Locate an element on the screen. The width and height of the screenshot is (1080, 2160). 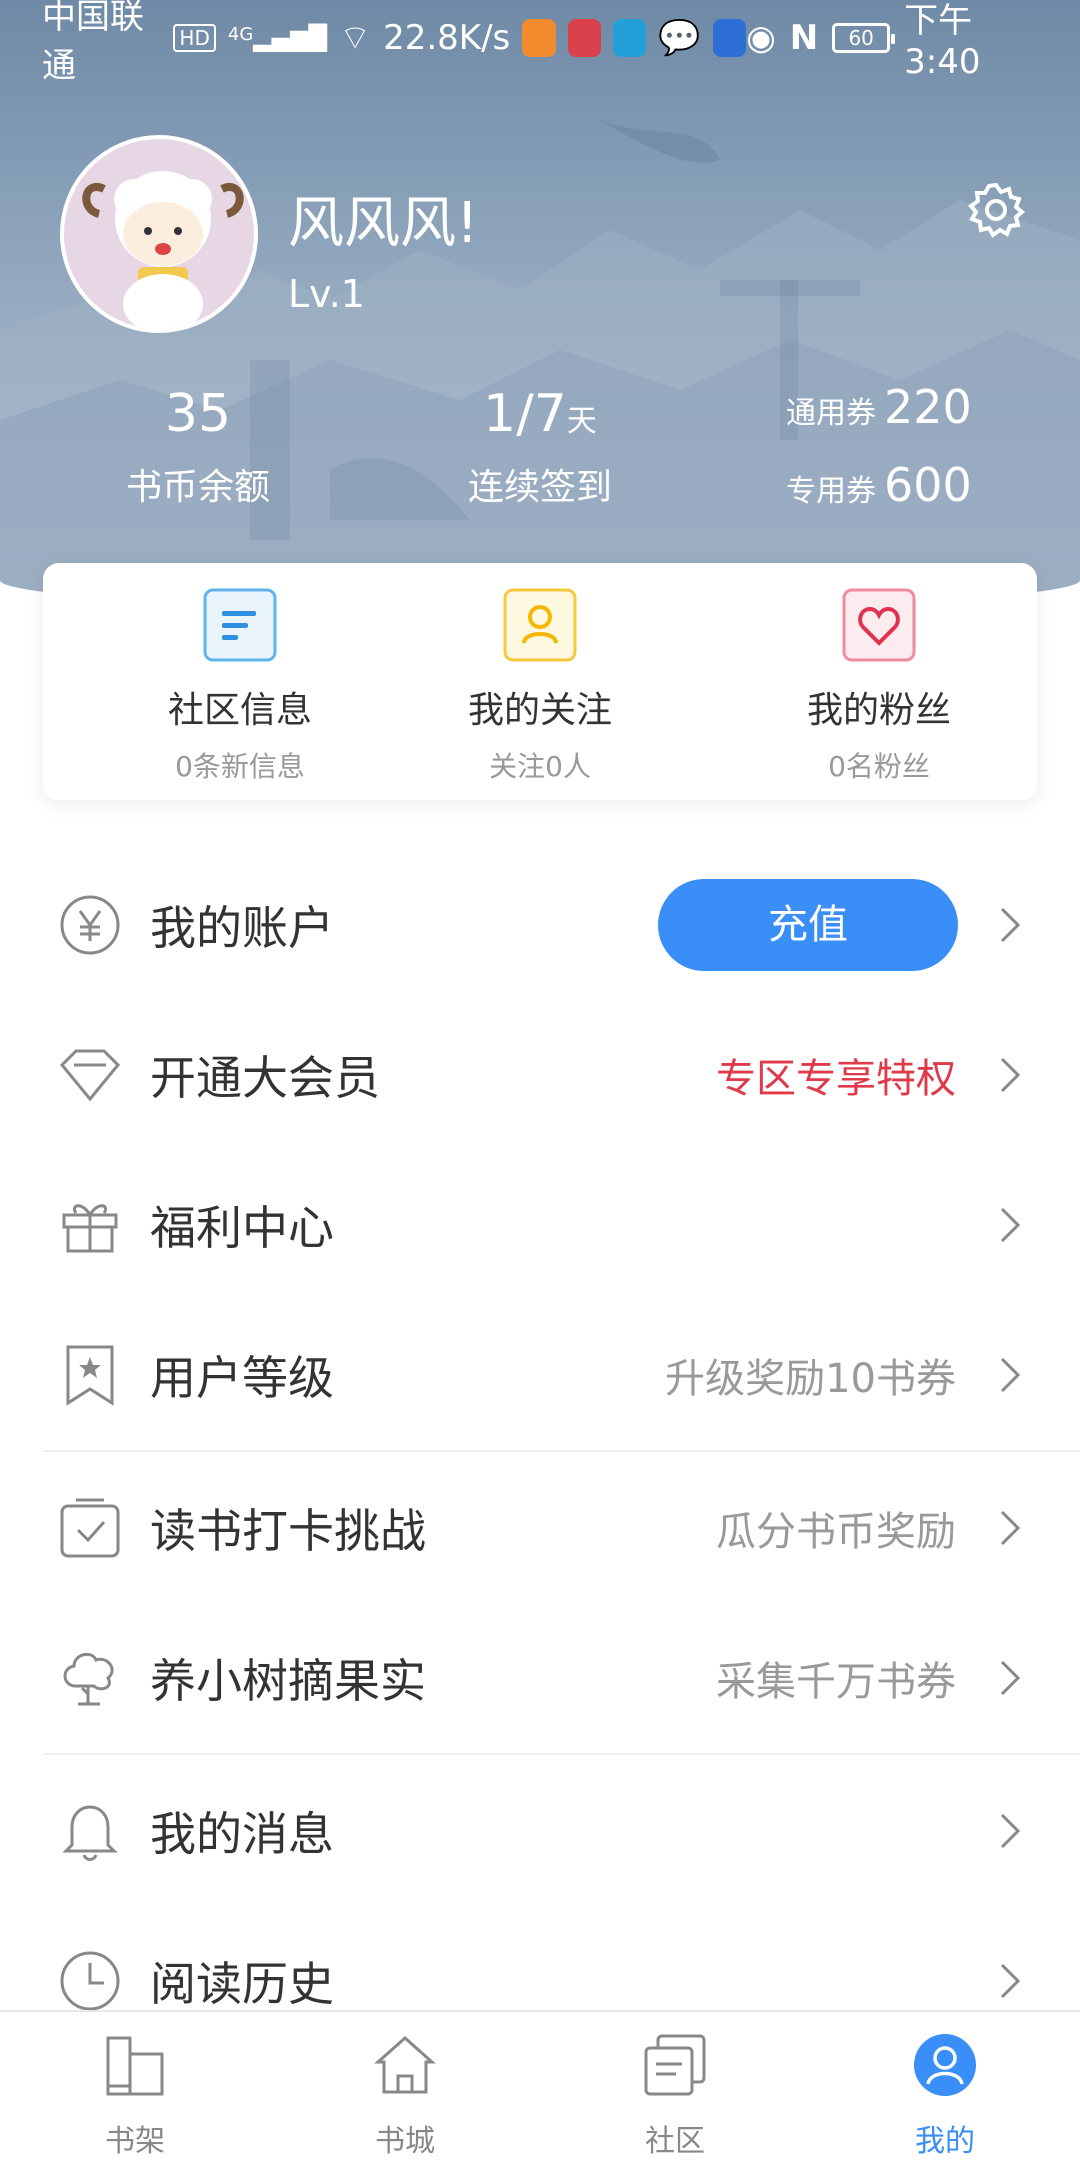
tab-bookshelf: 书架 is located at coordinates (135, 2095).